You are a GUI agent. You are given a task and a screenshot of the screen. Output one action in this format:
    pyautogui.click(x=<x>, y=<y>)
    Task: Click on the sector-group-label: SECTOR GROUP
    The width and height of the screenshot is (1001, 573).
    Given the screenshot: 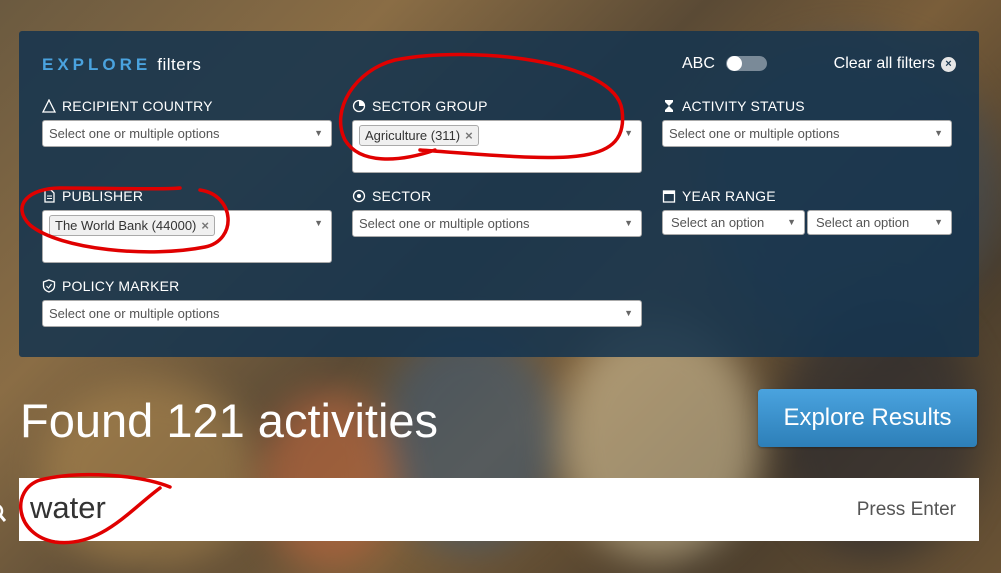 What is the action you would take?
    pyautogui.click(x=420, y=106)
    